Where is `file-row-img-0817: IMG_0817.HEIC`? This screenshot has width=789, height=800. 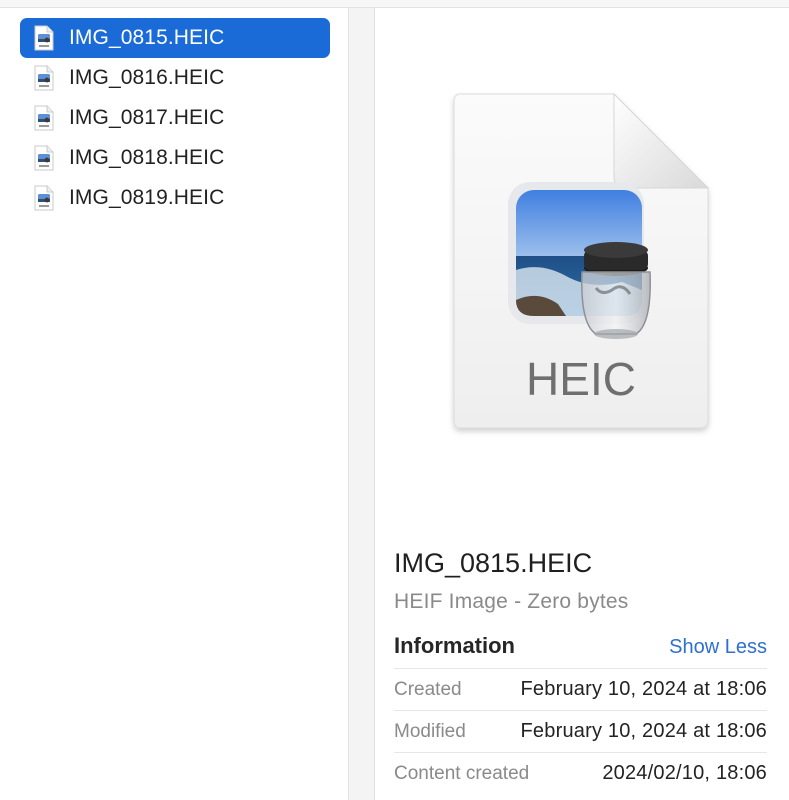
file-row-img-0817: IMG_0817.HEIC is located at coordinates (175, 118).